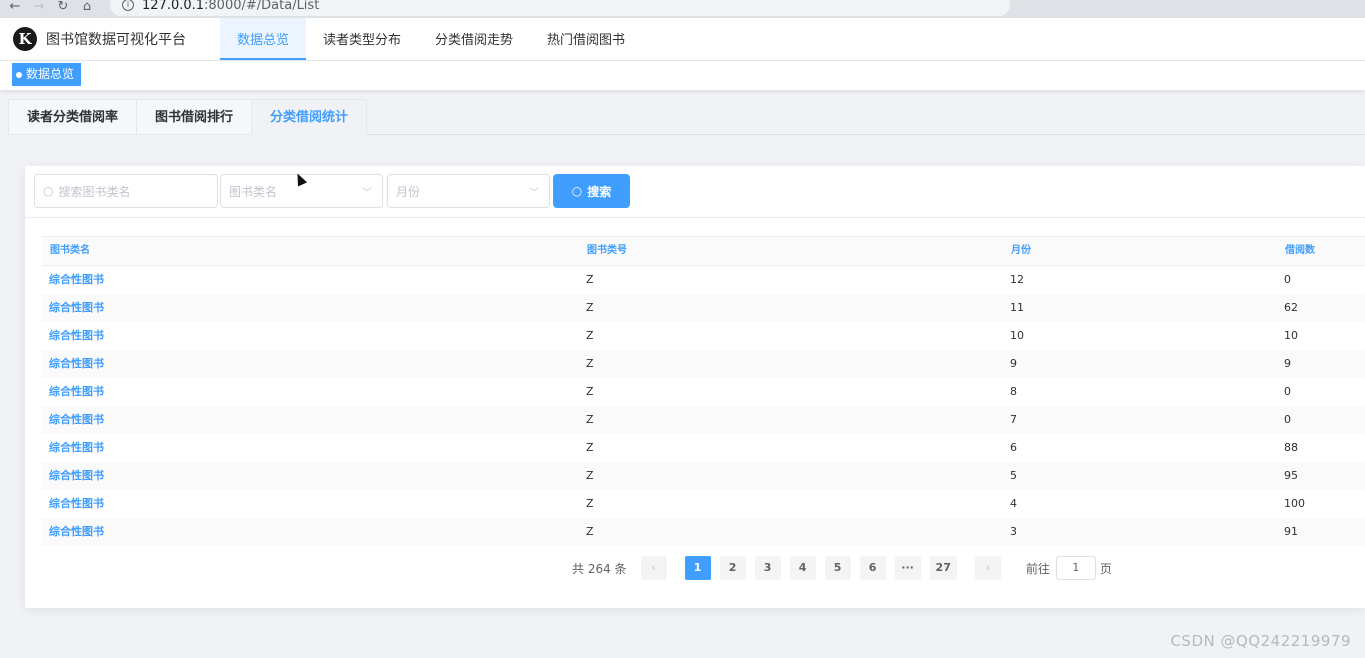  Describe the element at coordinates (1017, 335) in the screenshot. I see `cell-month: 10` at that location.